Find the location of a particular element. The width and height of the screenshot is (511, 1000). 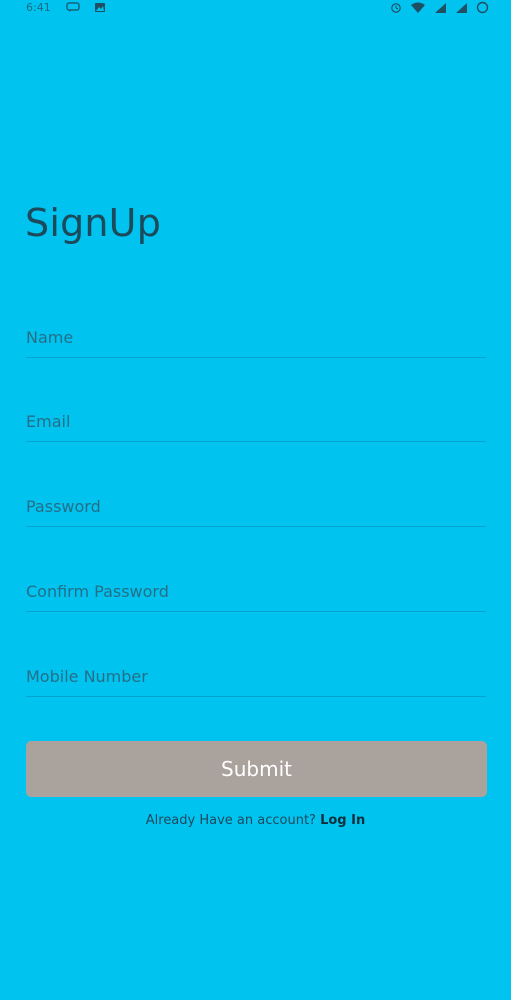

login-link: Log In is located at coordinates (342, 820).